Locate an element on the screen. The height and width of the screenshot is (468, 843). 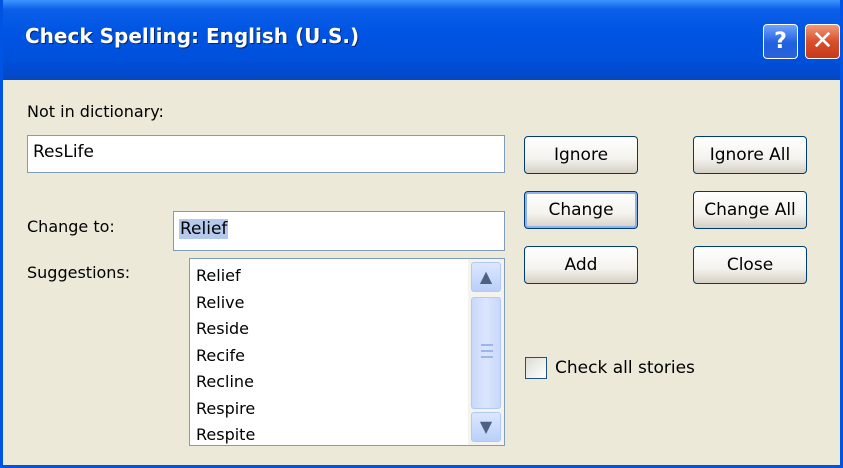
check-all-stories-label: Check all stories is located at coordinates (625, 368).